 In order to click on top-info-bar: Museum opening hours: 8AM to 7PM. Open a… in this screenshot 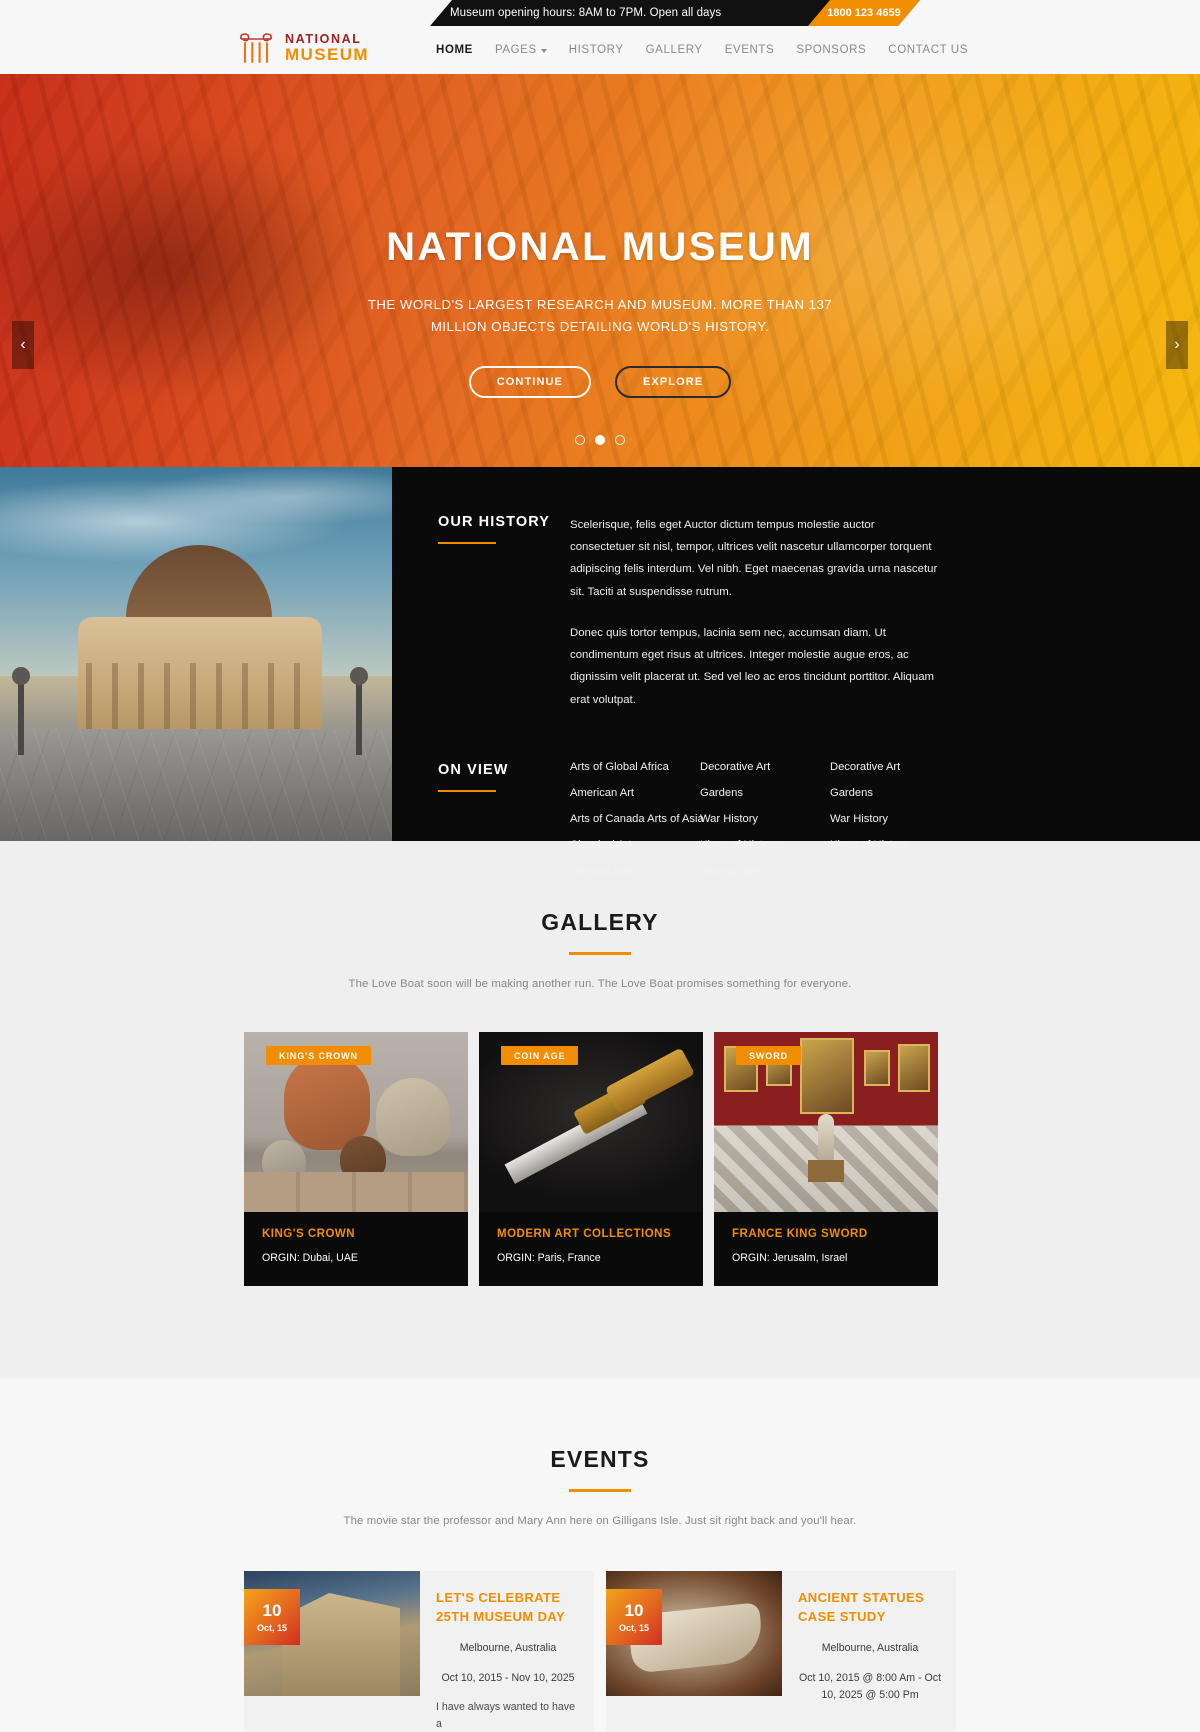, I will do `click(600, 13)`.